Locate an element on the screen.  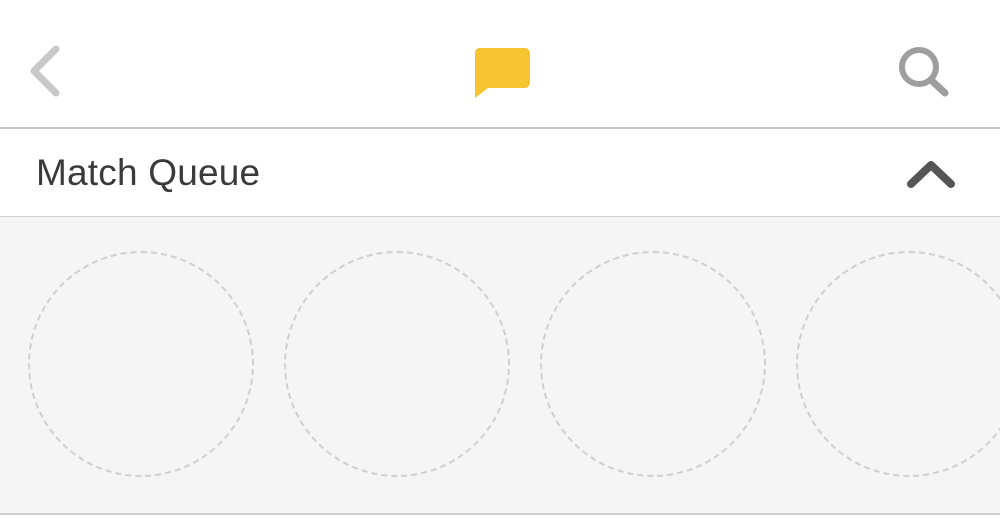
chevron-left-icon is located at coordinates (45, 71).